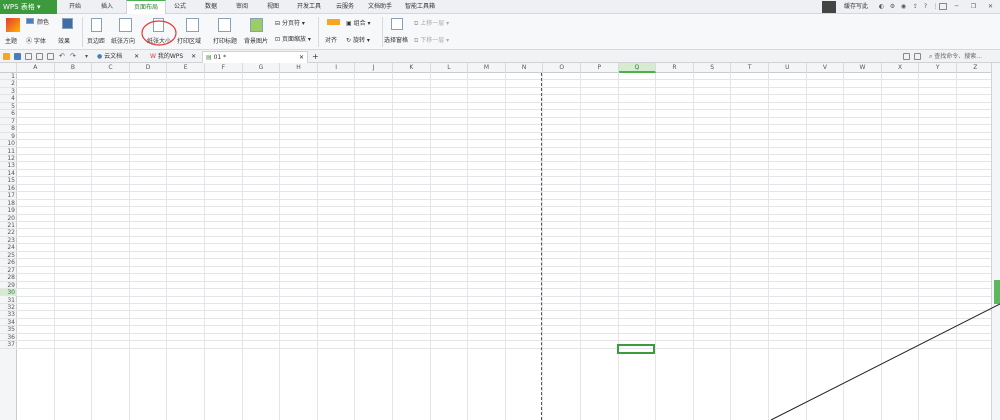  I want to click on diagonal-overlay-line, so click(885, 361).